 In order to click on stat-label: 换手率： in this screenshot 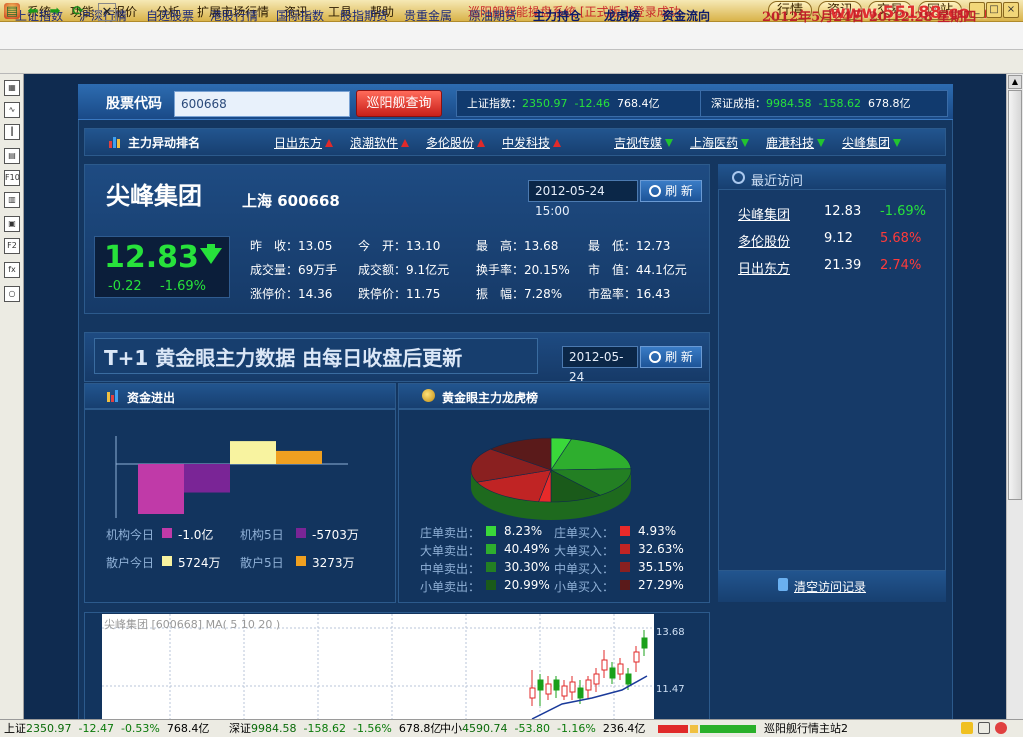, I will do `click(500, 270)`.